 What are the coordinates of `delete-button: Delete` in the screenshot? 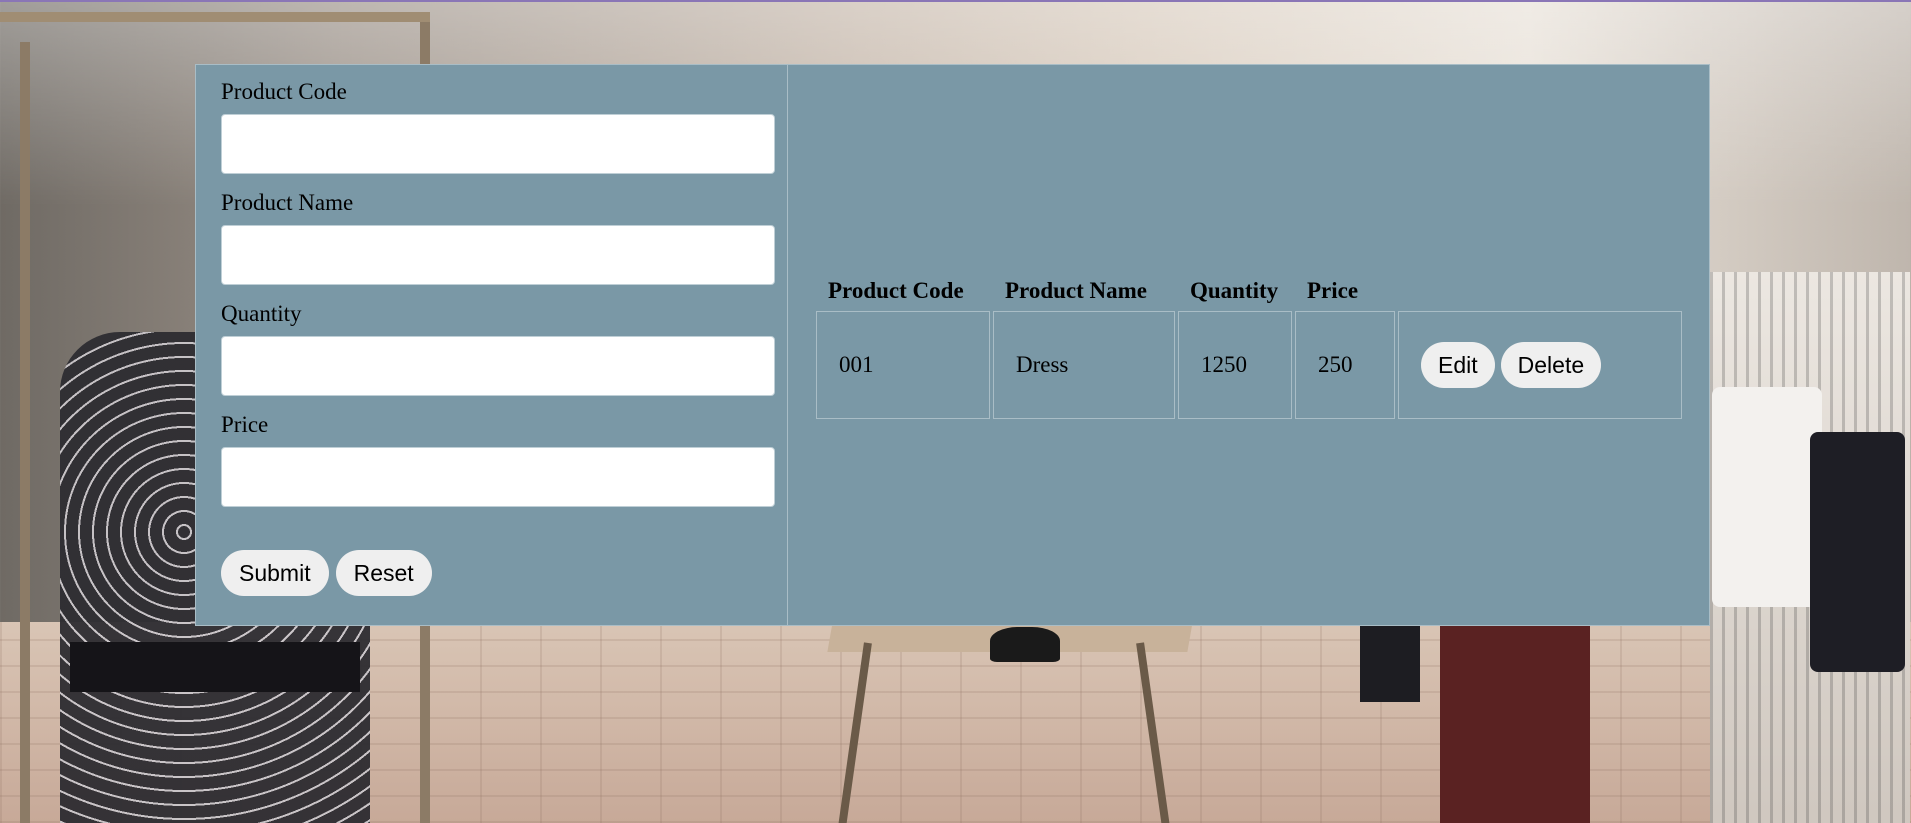 It's located at (1551, 365).